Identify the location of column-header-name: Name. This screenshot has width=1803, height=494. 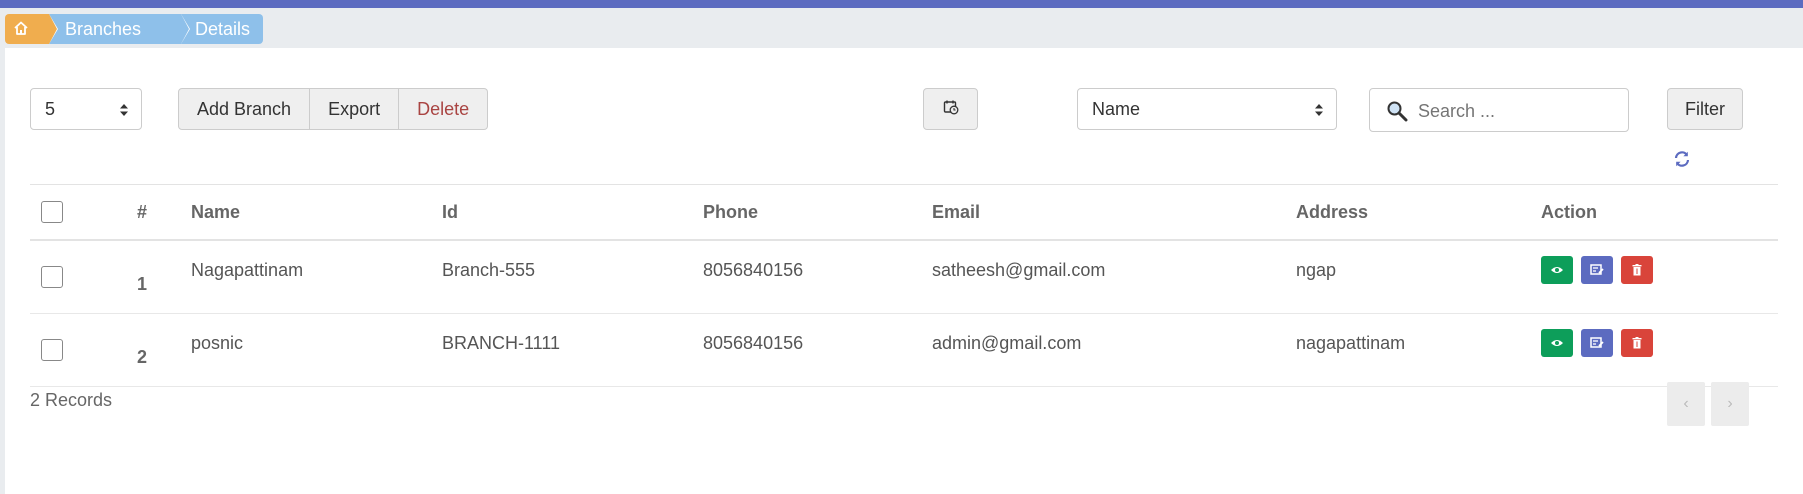
(316, 212).